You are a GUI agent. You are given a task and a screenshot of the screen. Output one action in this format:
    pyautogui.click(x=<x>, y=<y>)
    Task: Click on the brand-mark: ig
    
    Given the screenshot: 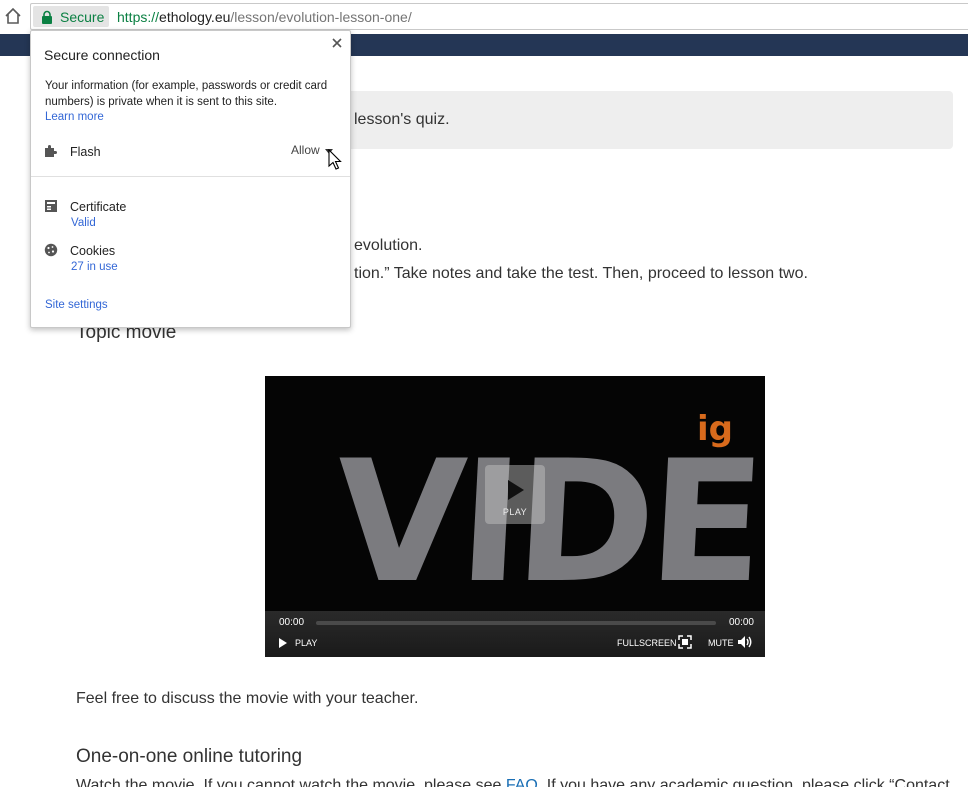 What is the action you would take?
    pyautogui.click(x=715, y=429)
    